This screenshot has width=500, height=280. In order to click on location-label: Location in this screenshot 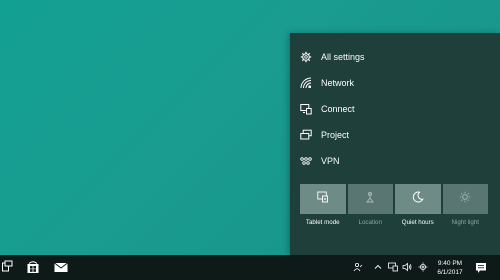, I will do `click(370, 222)`.